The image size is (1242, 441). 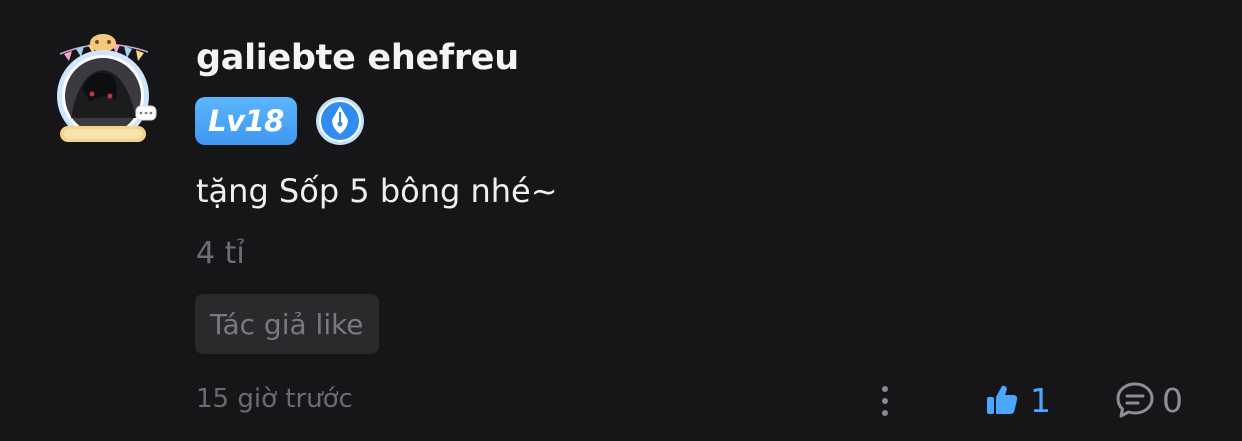 I want to click on level-badge: Lv18, so click(x=246, y=121).